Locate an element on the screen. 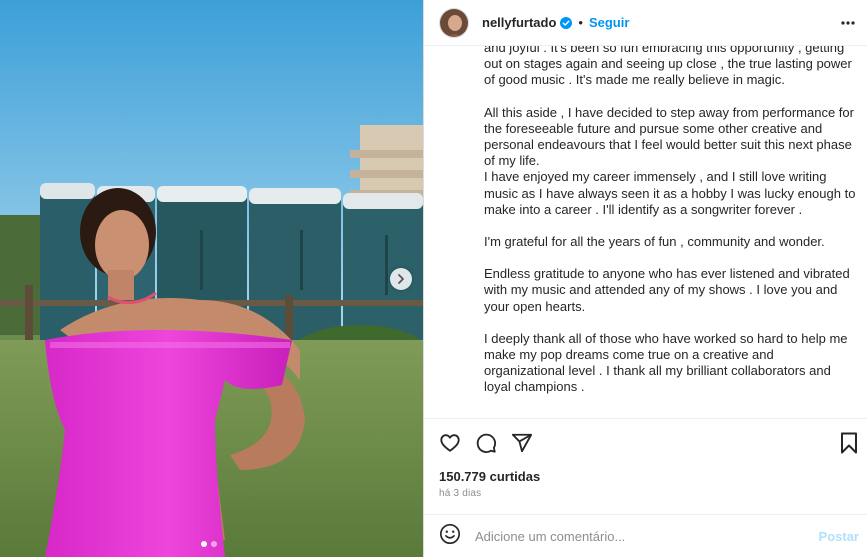 This screenshot has height=557, width=867. share-icon is located at coordinates (522, 445).